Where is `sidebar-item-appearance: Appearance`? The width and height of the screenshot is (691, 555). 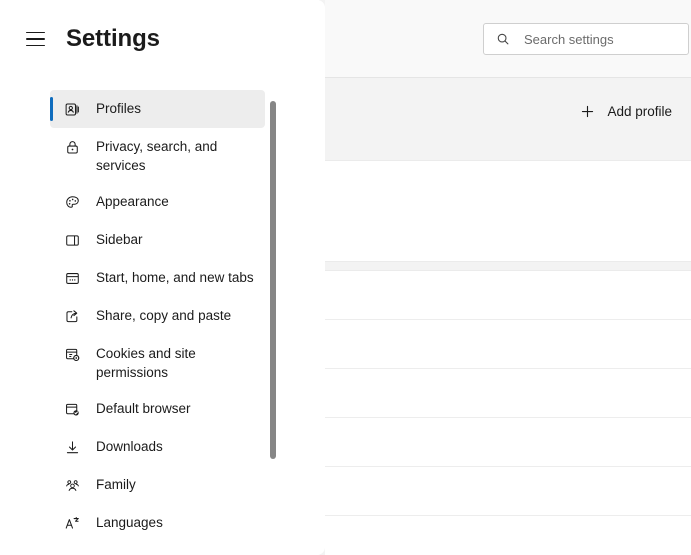
sidebar-item-appearance: Appearance is located at coordinates (157, 202).